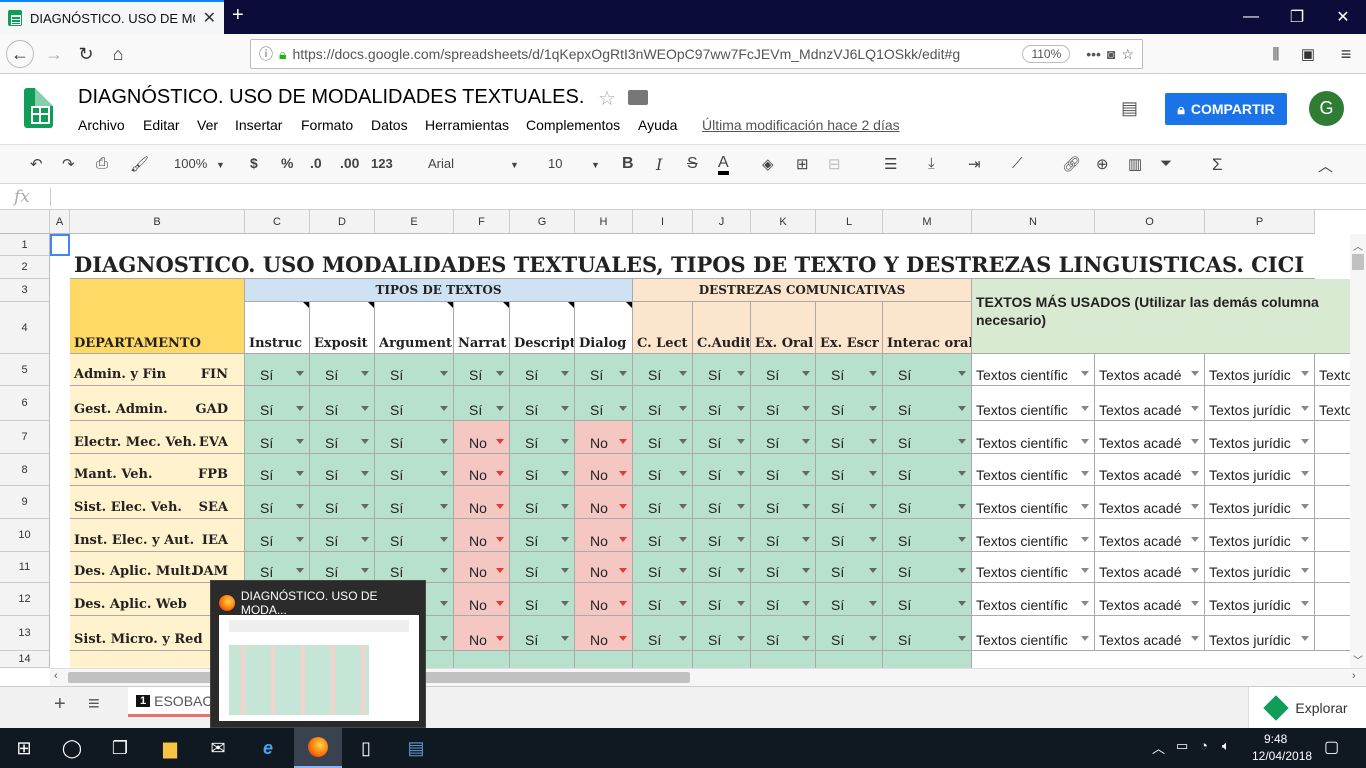 Image resolution: width=1366 pixels, height=768 pixels. What do you see at coordinates (25, 245) in the screenshot?
I see `row-header-1: 1` at bounding box center [25, 245].